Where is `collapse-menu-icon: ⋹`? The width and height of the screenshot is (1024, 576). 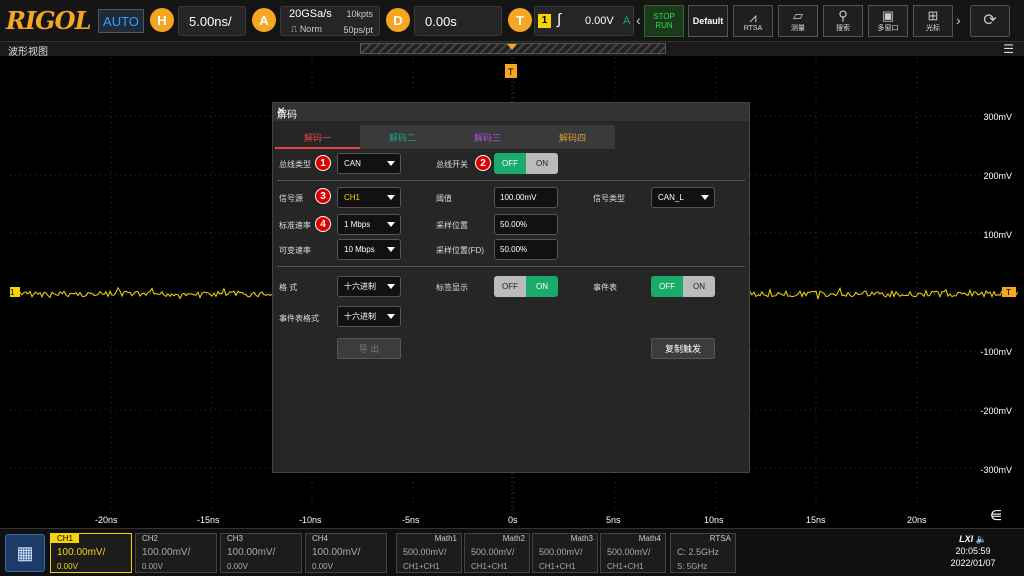
collapse-menu-icon: ⋹ is located at coordinates (996, 515).